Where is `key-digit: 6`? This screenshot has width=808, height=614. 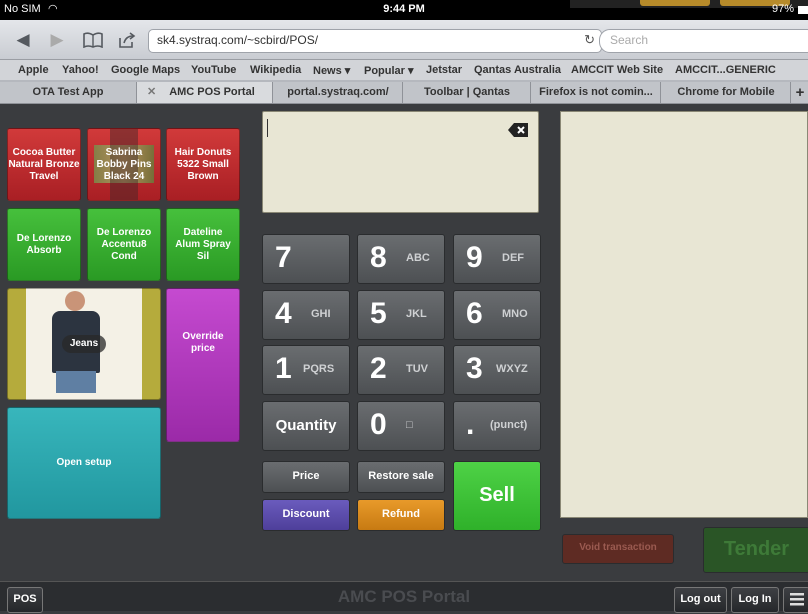 key-digit: 6 is located at coordinates (474, 313).